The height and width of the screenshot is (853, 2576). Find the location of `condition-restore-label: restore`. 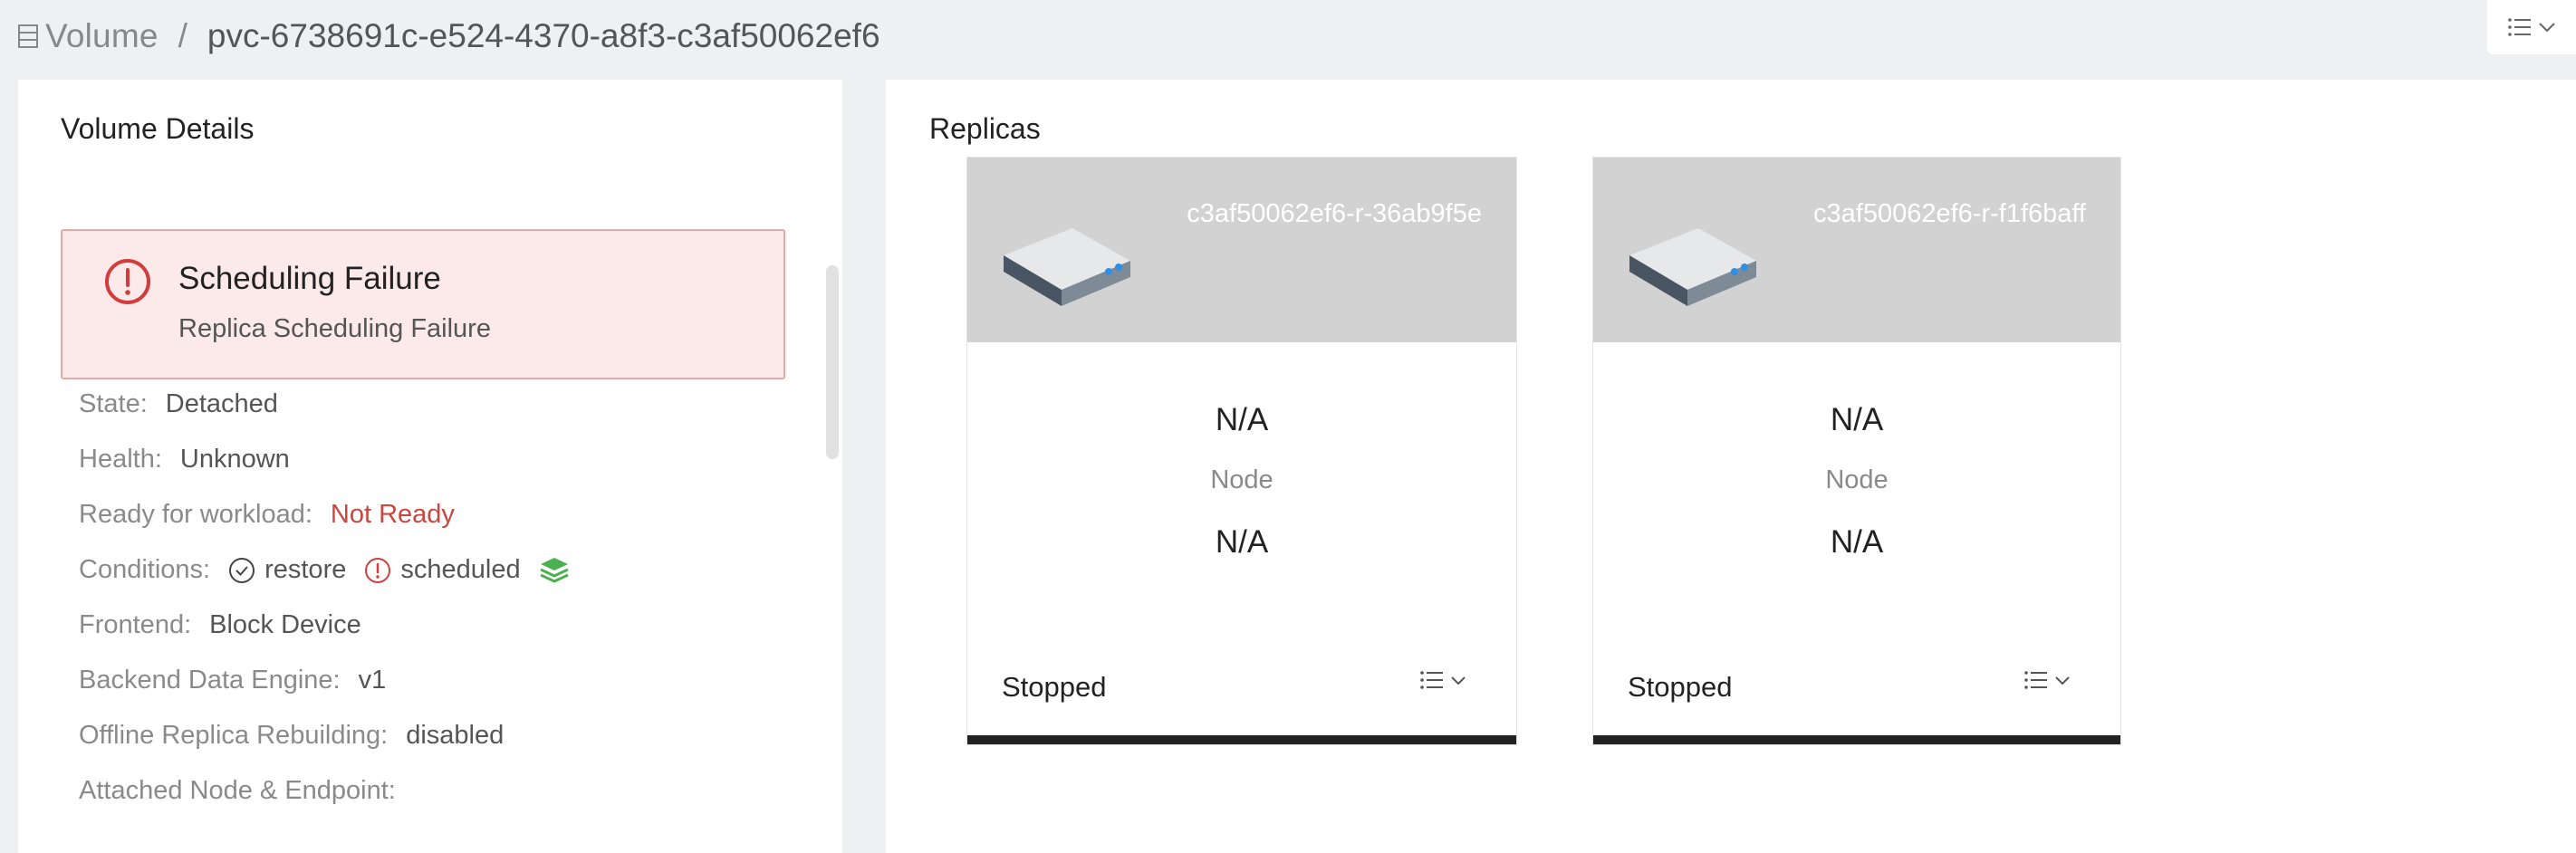

condition-restore-label: restore is located at coordinates (305, 569).